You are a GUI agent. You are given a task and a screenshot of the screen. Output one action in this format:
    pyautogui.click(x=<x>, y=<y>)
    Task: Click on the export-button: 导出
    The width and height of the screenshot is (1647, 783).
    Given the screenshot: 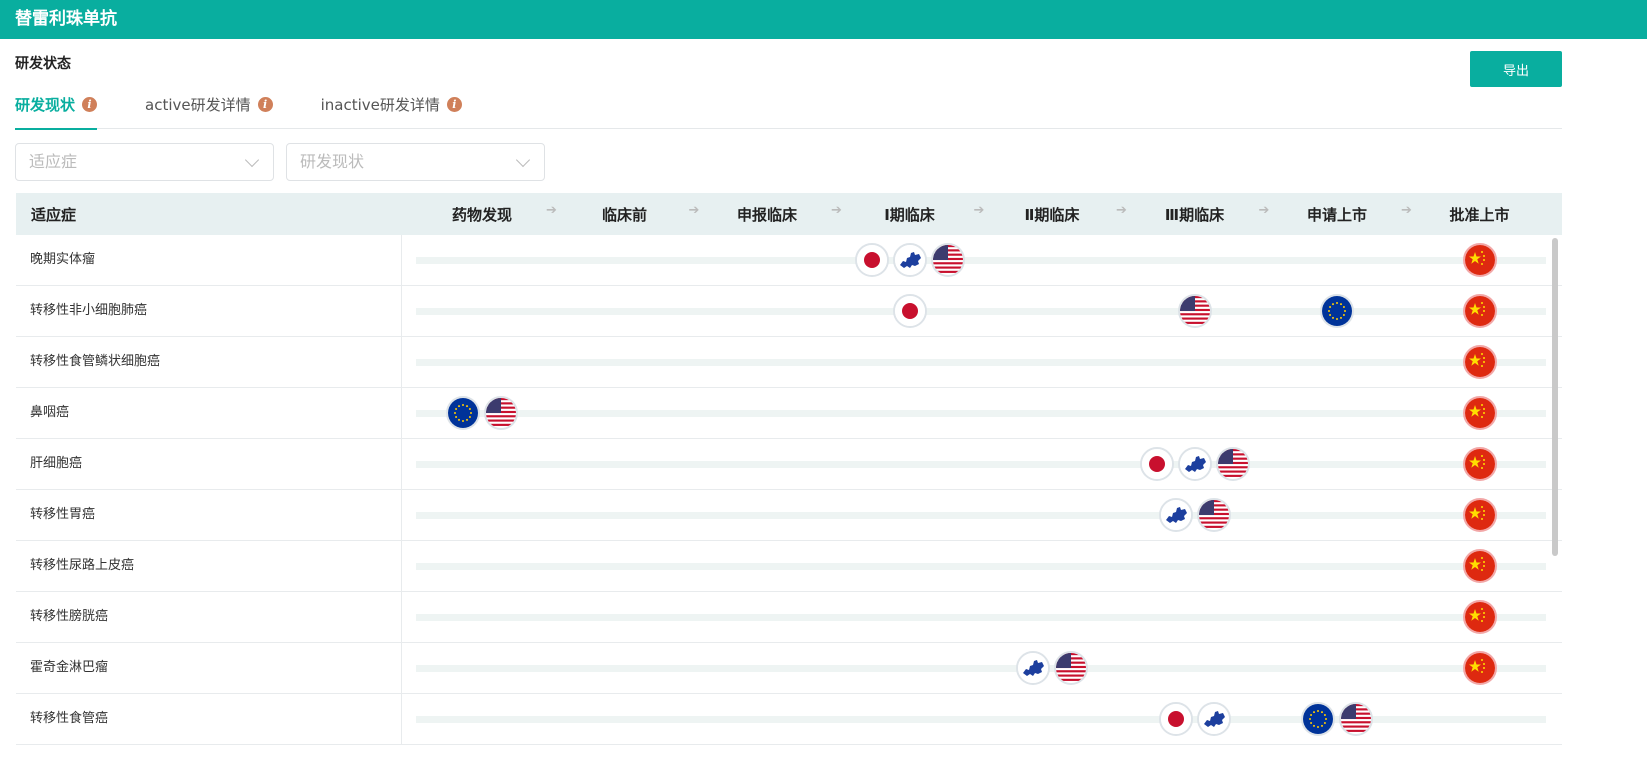 What is the action you would take?
    pyautogui.click(x=1516, y=69)
    